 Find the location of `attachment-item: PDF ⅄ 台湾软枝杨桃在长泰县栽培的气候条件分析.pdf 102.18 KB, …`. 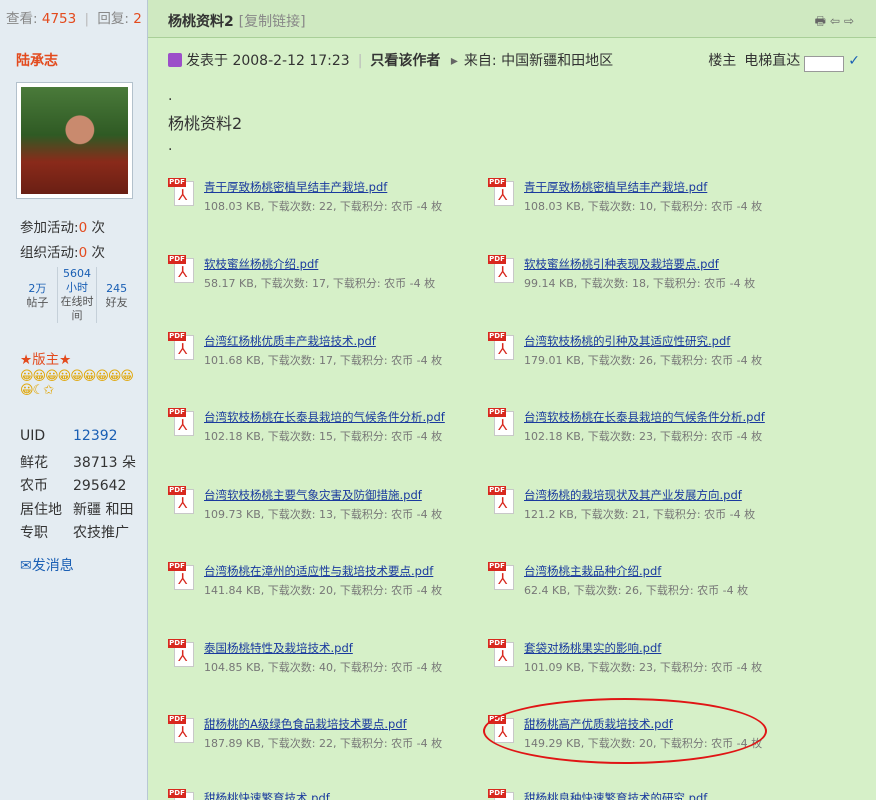

attachment-item: PDF ⅄ 台湾软枝杨桃在长泰县栽培的气候条件分析.pdf 102.18 KB, … is located at coordinates (648, 428).